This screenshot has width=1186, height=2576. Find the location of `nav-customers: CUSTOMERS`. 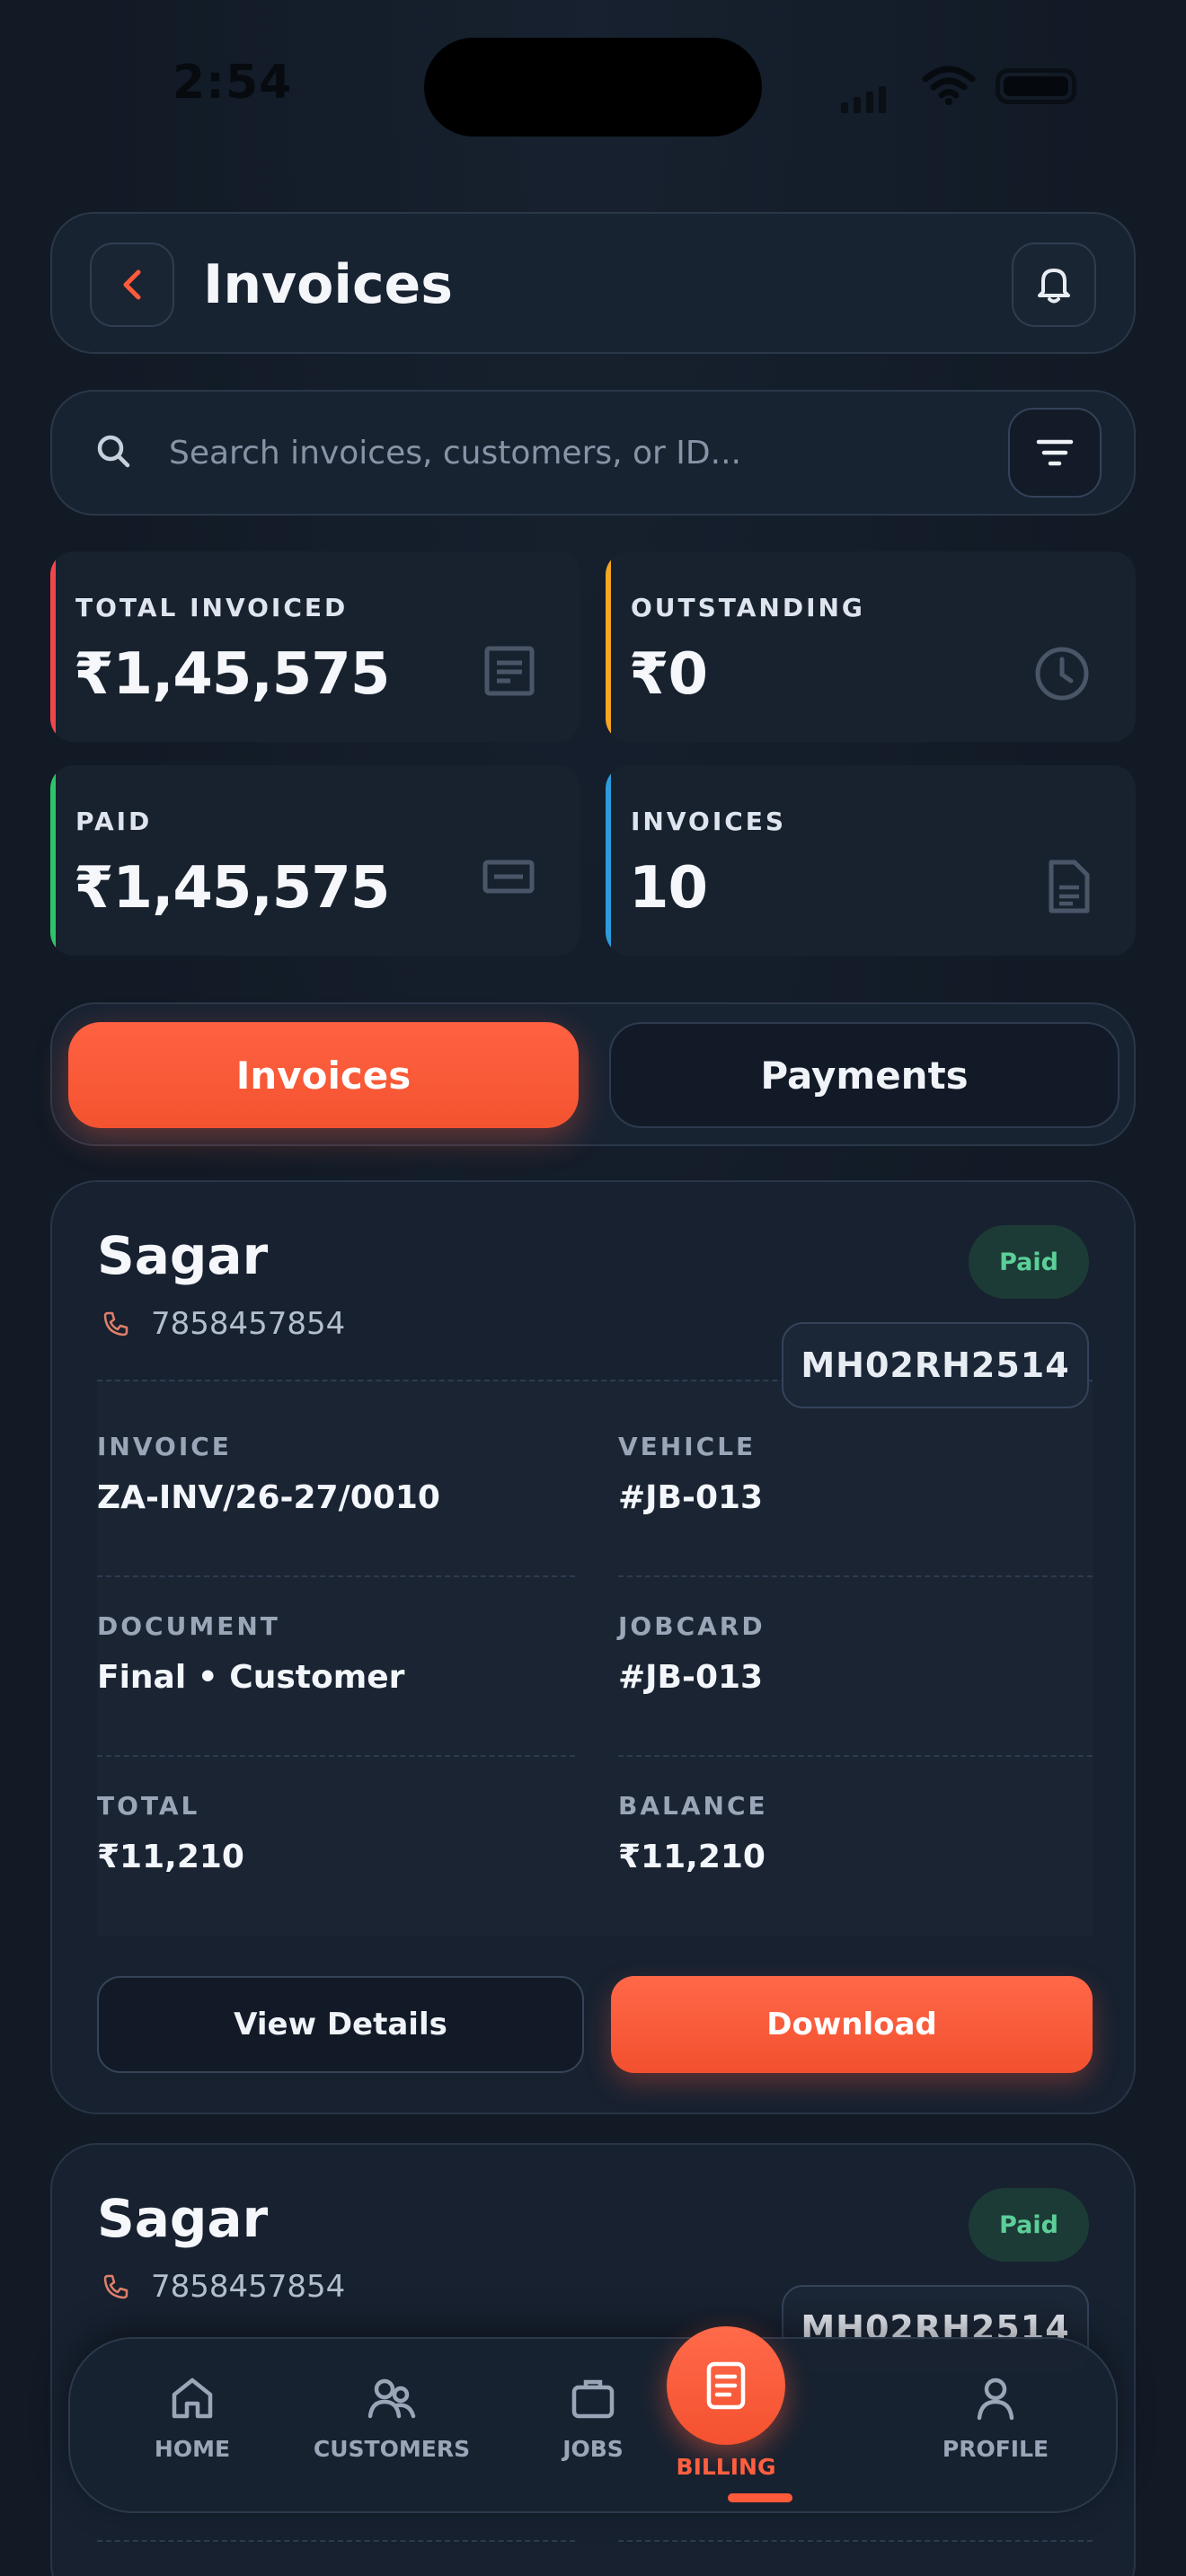

nav-customers: CUSTOMERS is located at coordinates (392, 2418).